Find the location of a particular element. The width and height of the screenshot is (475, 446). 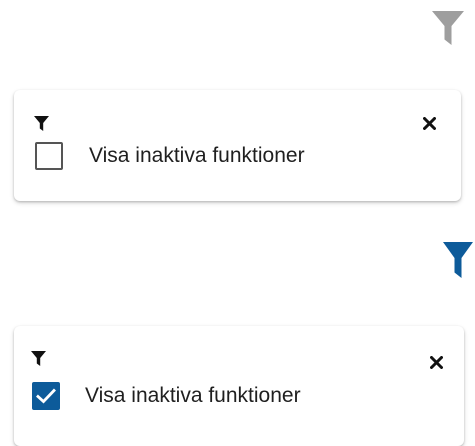

filter-toggle-button is located at coordinates (448, 28).